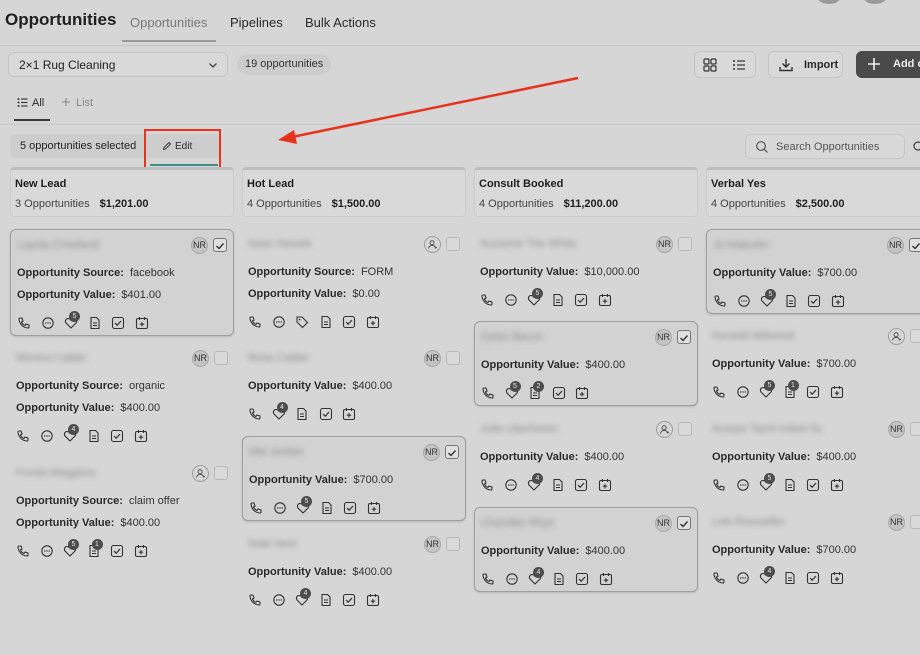 The height and width of the screenshot is (655, 920). I want to click on contact-name: Suzanne The White, so click(535, 244).